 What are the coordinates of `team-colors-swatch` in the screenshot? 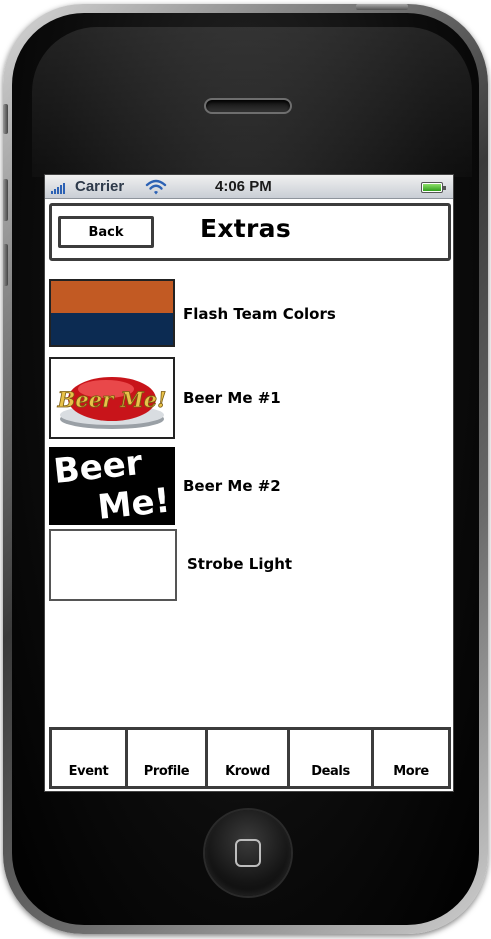 It's located at (112, 313).